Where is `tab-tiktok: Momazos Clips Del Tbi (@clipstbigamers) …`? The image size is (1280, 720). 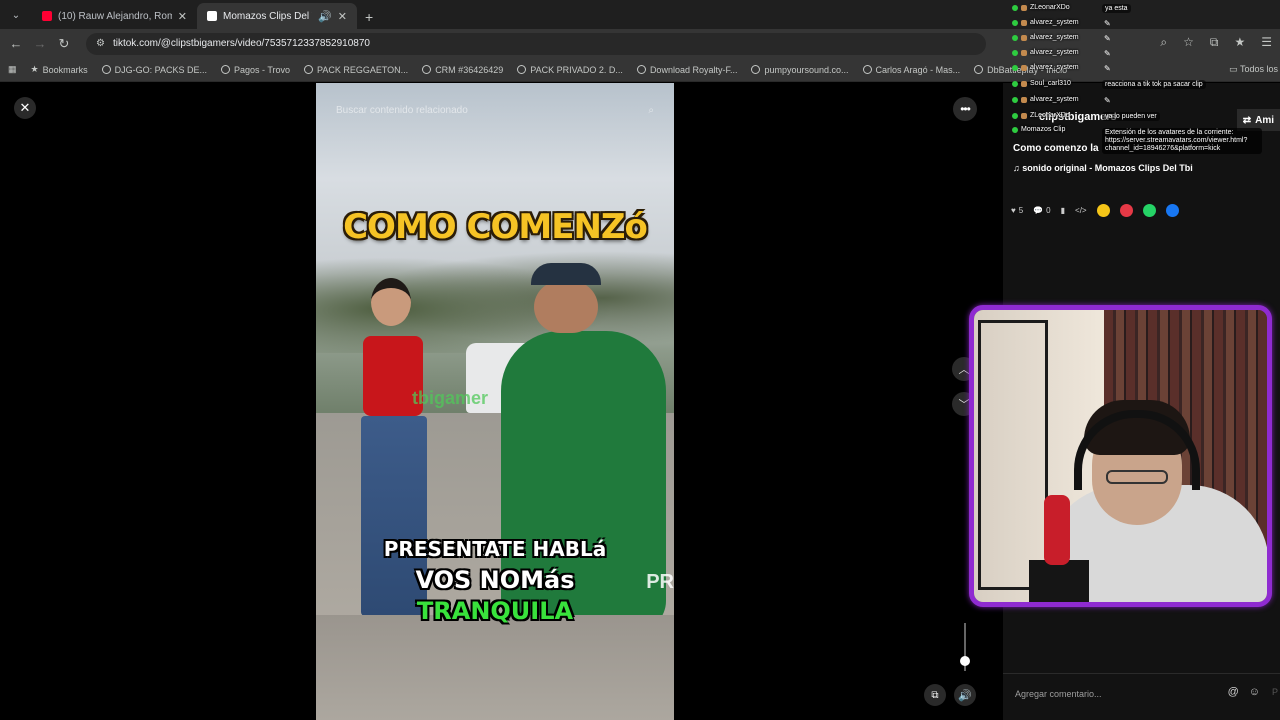
tab-tiktok: Momazos Clips Del Tbi (@clipstbigamers) … is located at coordinates (277, 16).